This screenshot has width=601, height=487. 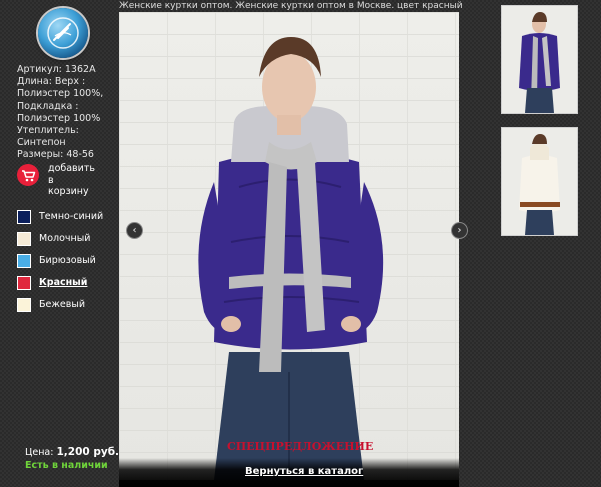 I want to click on color-option-red: Красный, so click(x=67, y=287).